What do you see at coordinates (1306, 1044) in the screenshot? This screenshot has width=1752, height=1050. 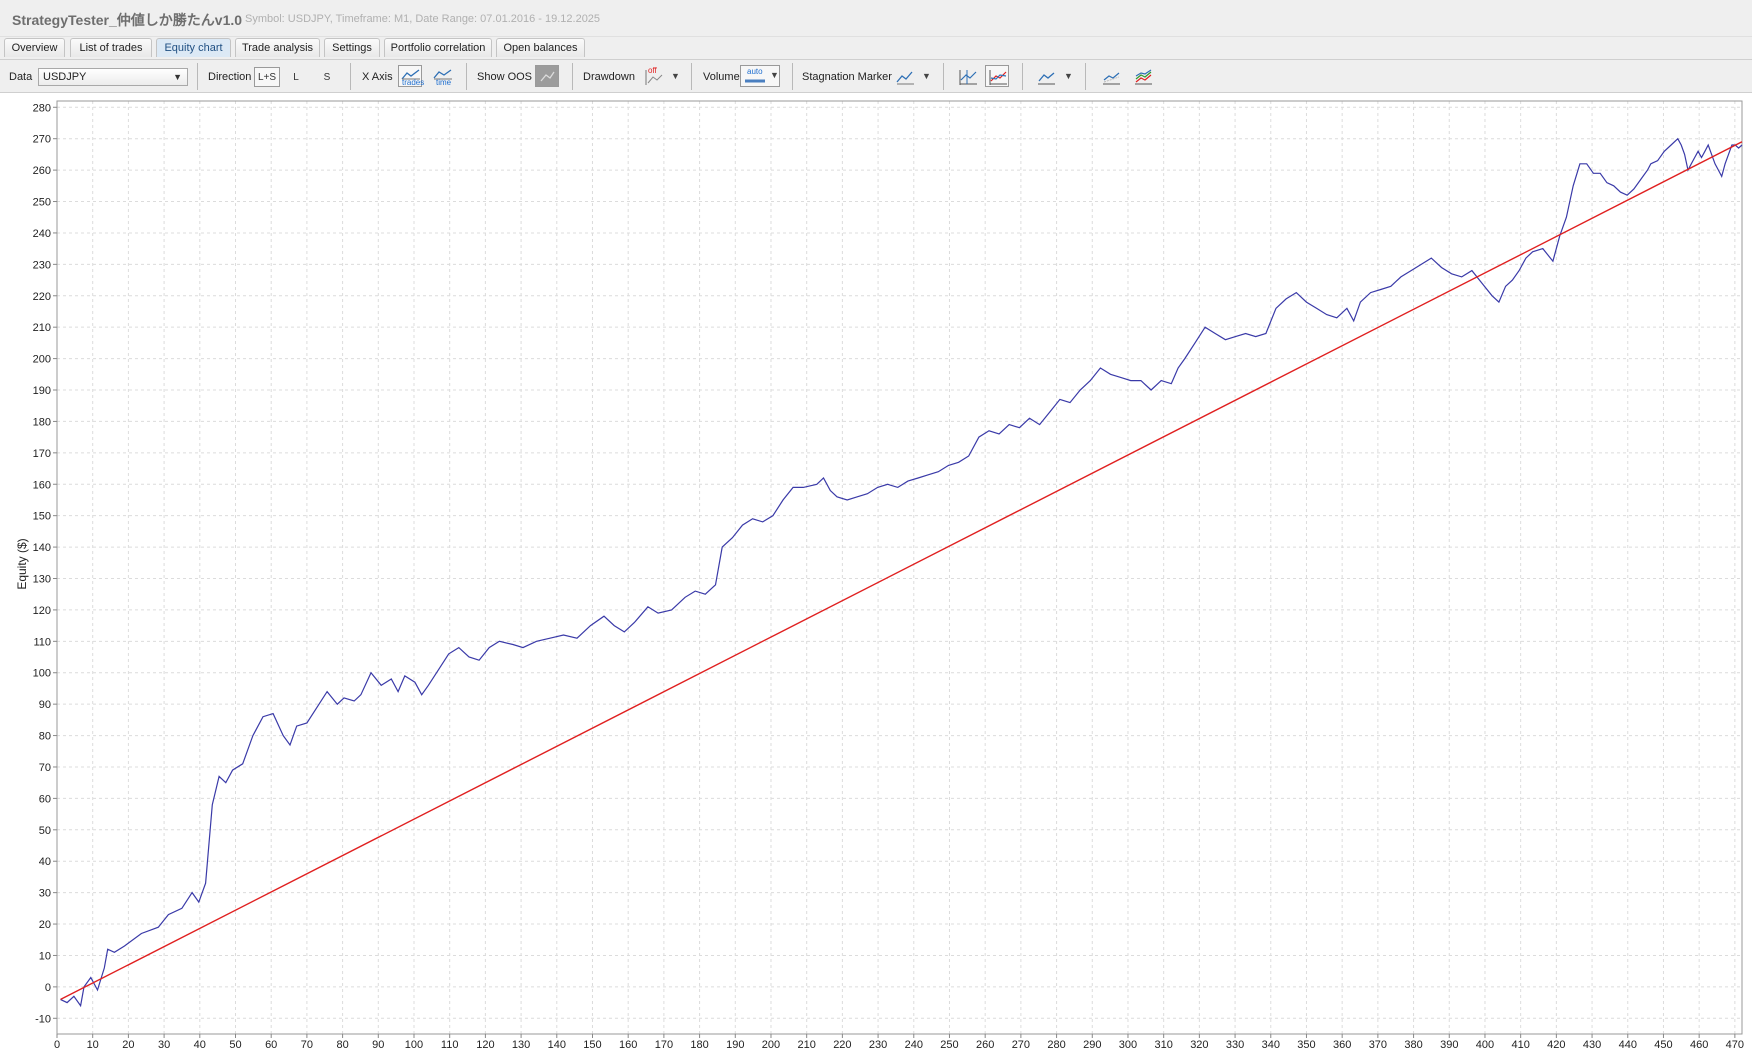 I see `x-tick-label: 350` at bounding box center [1306, 1044].